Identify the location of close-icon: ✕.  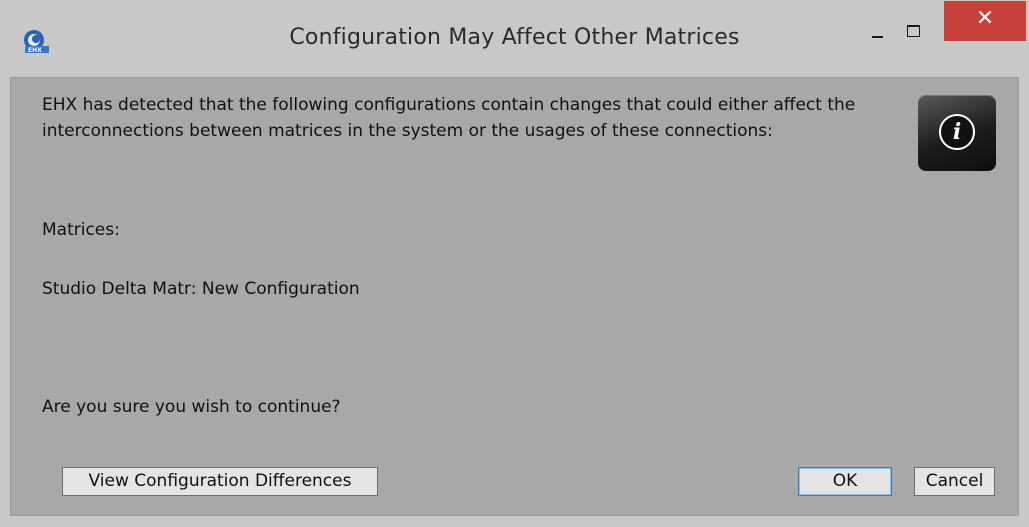
(985, 18).